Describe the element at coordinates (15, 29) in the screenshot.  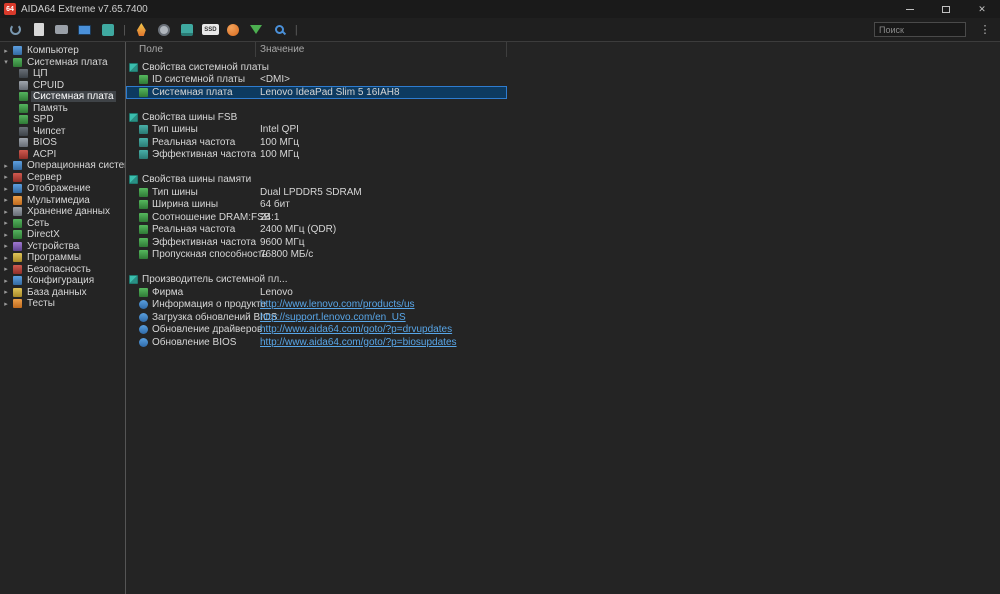
I see `refresh-button` at that location.